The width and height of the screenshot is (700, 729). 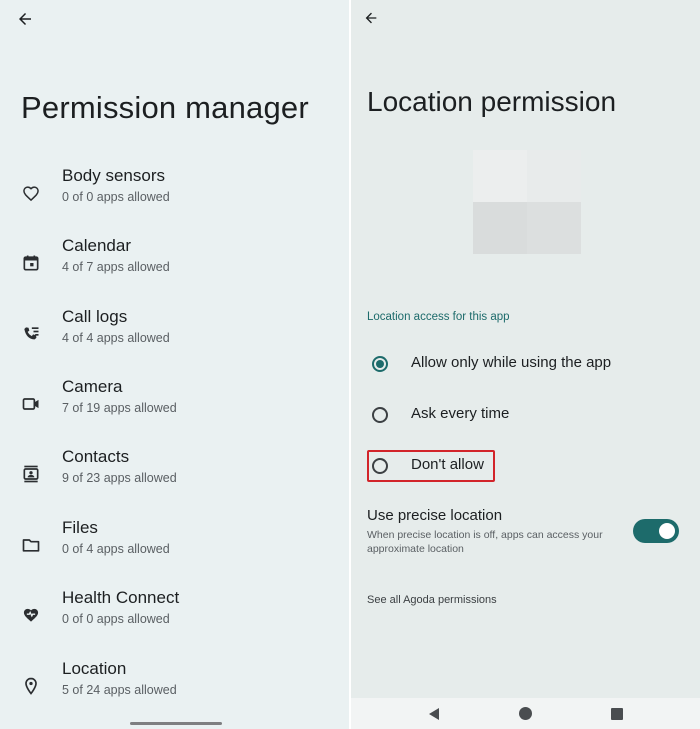 I want to click on permission-label: Calendar, so click(x=96, y=245).